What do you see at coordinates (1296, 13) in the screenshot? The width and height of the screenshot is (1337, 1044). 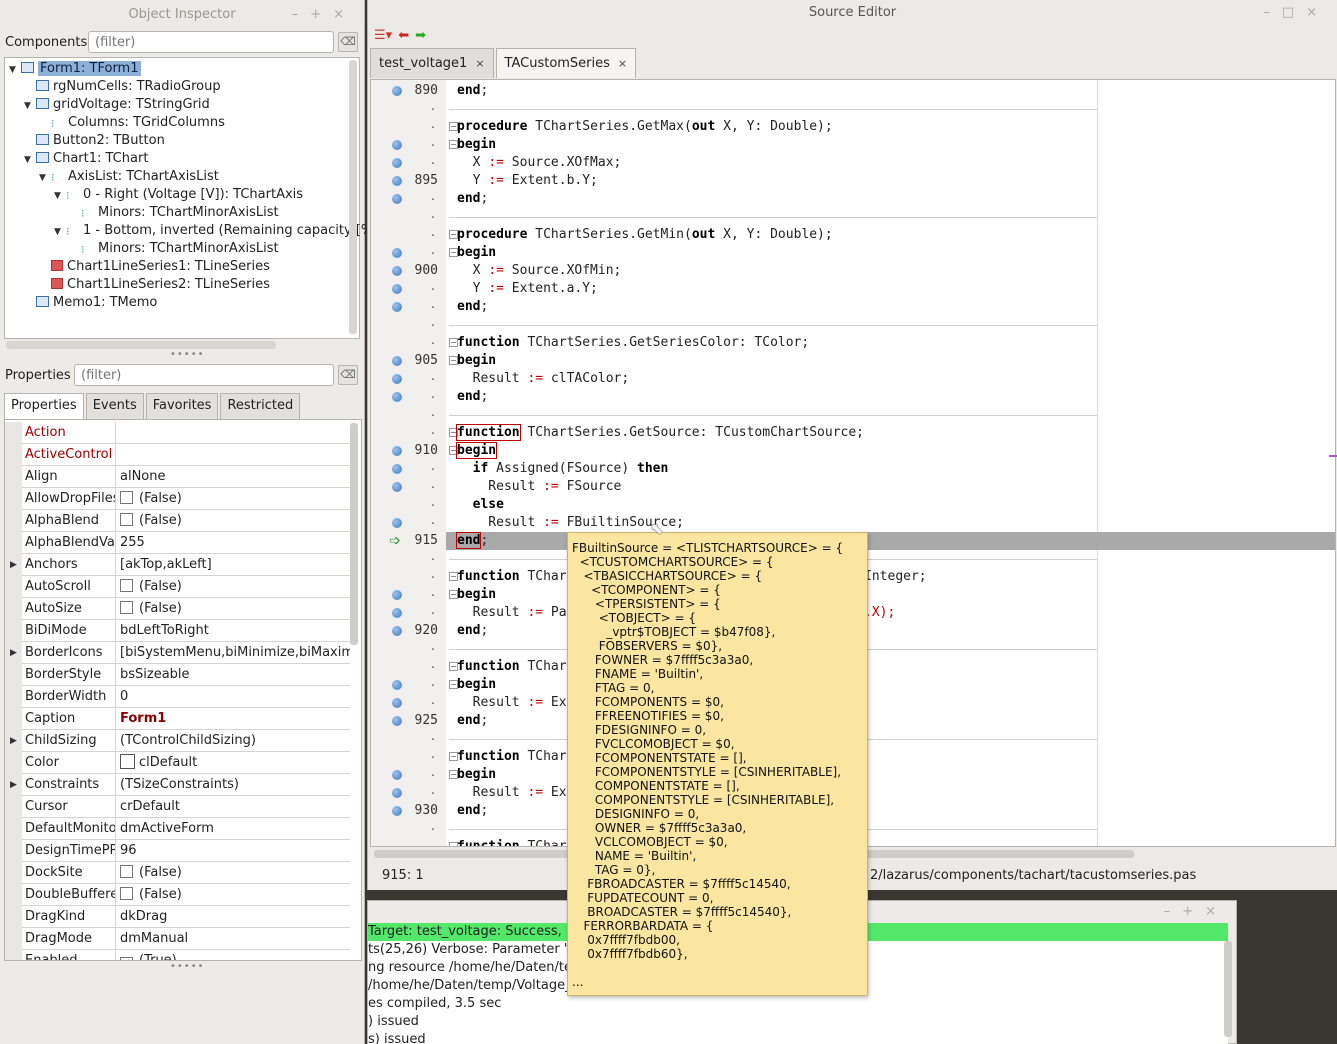 I see `window-controls: –□×` at bounding box center [1296, 13].